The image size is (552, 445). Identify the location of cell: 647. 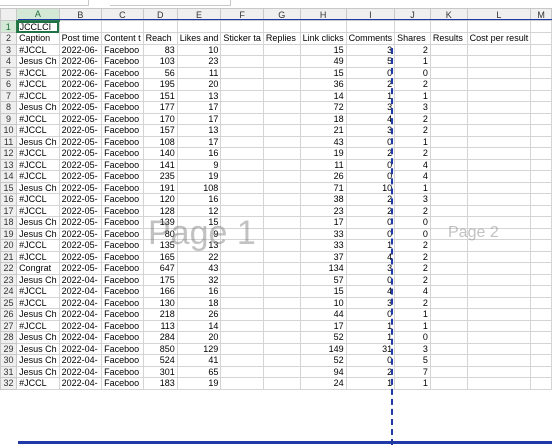
(160, 268).